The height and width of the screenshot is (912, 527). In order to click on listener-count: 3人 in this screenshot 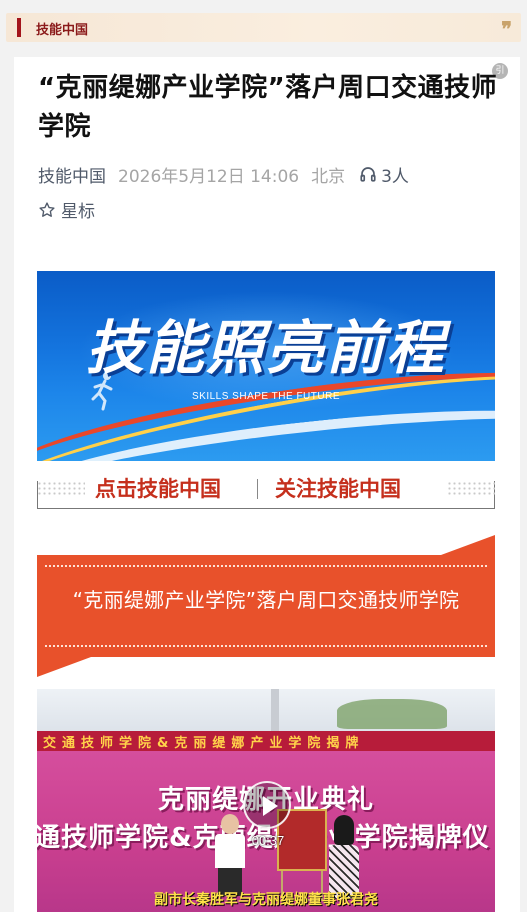, I will do `click(395, 176)`.